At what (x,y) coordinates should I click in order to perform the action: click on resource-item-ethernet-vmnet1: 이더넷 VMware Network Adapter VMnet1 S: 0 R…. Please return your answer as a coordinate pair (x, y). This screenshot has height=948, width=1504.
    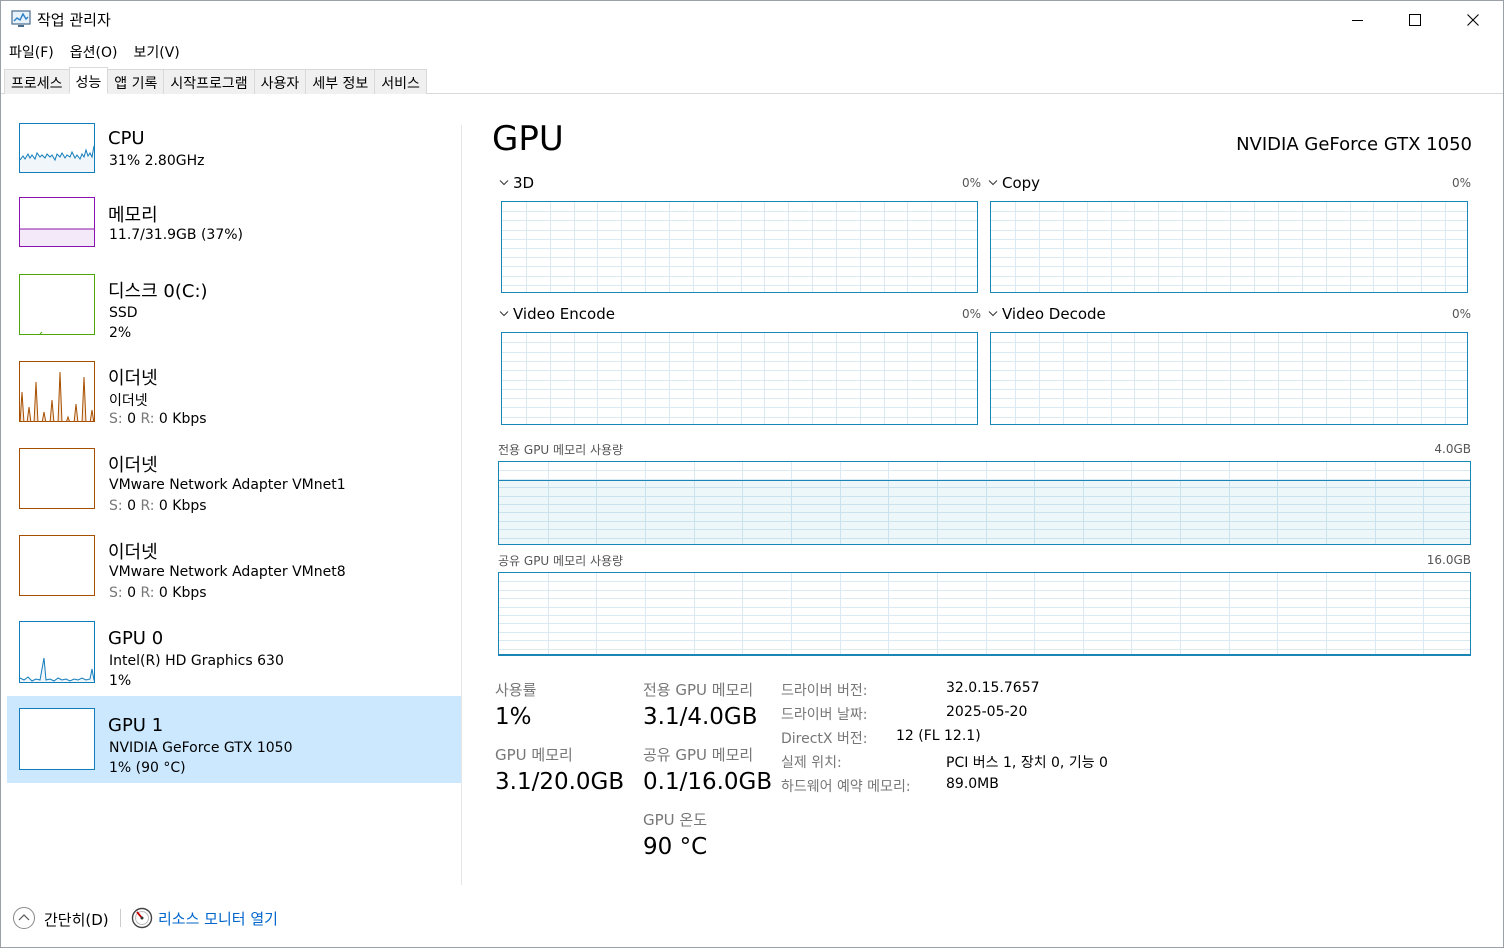
    Looking at the image, I should click on (234, 484).